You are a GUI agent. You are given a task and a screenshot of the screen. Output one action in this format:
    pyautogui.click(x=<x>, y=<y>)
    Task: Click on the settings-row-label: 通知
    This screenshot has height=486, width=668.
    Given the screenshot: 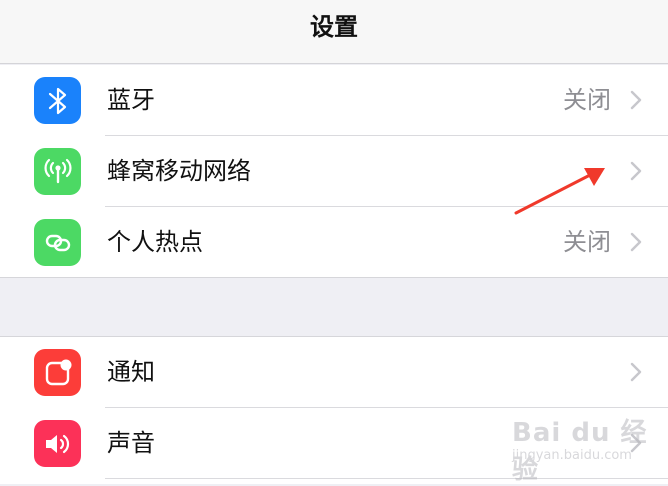 What is the action you would take?
    pyautogui.click(x=131, y=372)
    